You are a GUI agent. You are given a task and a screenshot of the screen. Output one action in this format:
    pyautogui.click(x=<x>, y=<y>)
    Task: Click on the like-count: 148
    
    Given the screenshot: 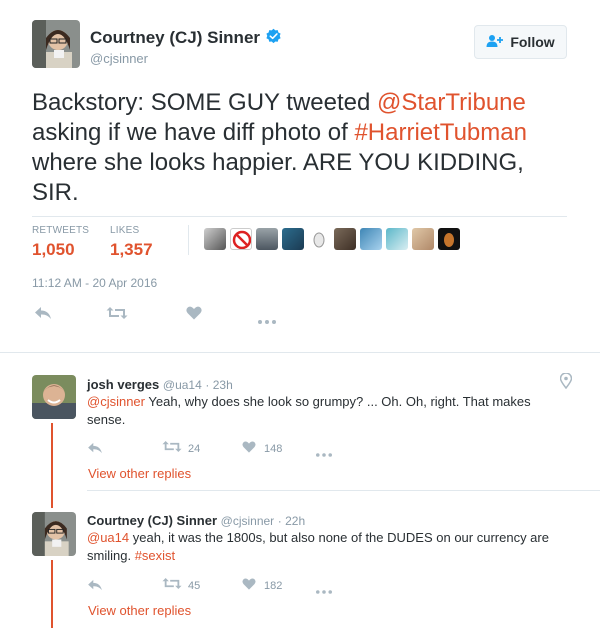 What is the action you would take?
    pyautogui.click(x=273, y=449)
    